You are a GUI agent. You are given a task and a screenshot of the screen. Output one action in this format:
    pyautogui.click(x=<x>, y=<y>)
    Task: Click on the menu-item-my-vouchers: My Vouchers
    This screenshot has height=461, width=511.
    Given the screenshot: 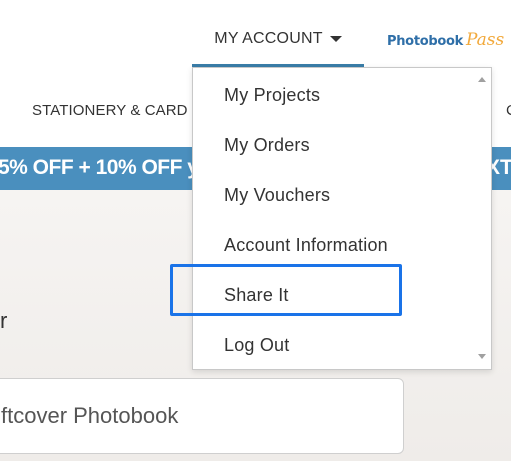 What is the action you would take?
    pyautogui.click(x=339, y=195)
    